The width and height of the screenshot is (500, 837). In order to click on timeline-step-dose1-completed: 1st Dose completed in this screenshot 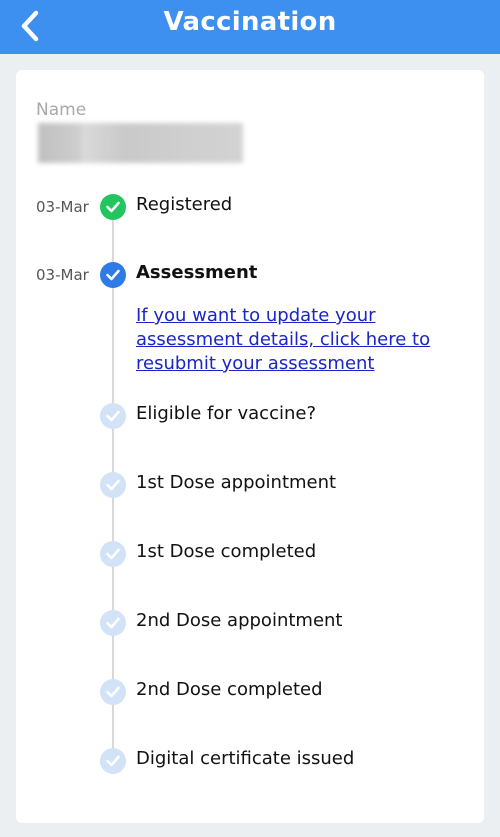, I will do `click(250, 554)`.